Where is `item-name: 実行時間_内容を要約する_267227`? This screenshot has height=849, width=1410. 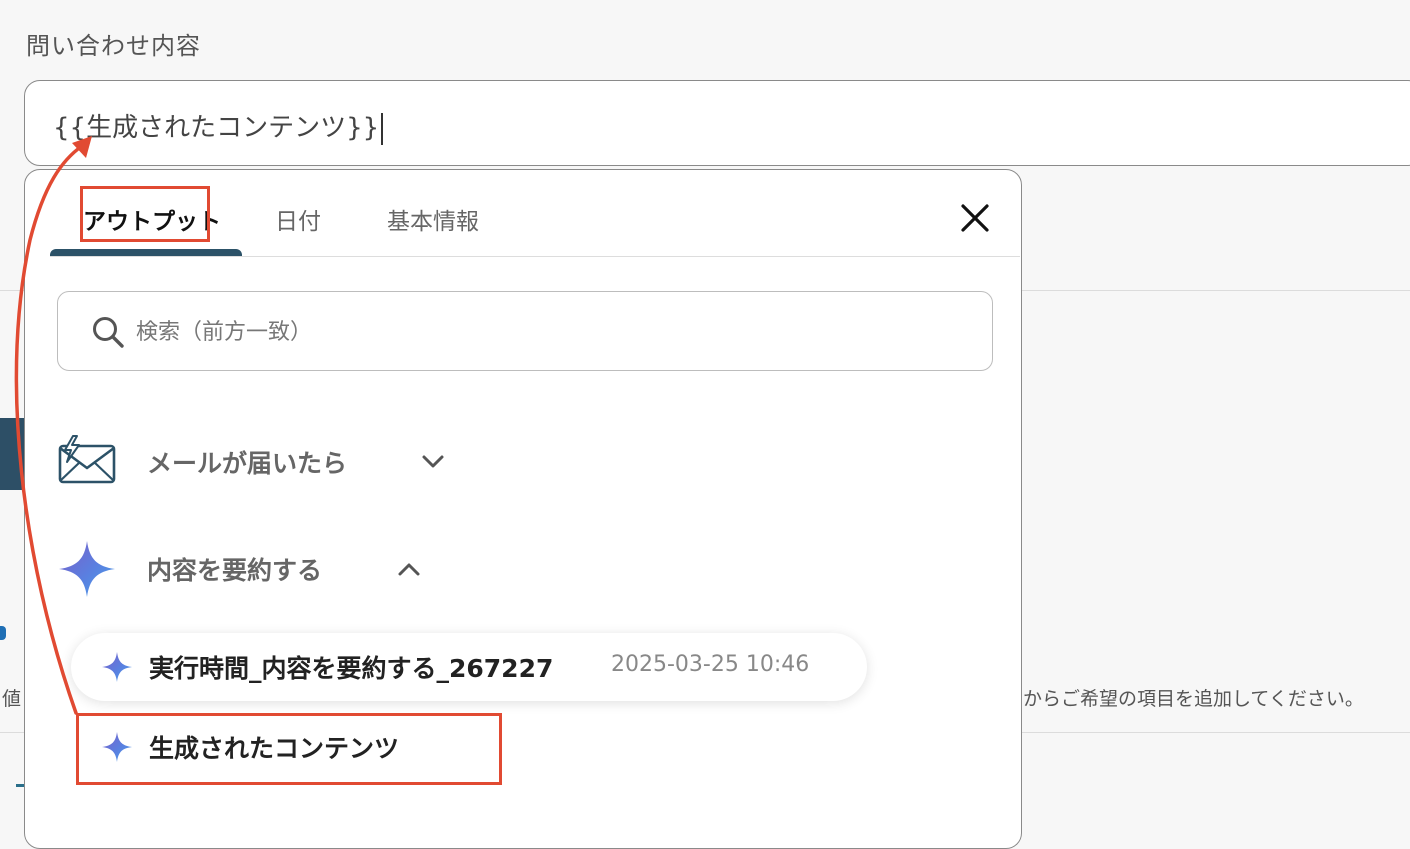 item-name: 実行時間_内容を要約する_267227 is located at coordinates (351, 668).